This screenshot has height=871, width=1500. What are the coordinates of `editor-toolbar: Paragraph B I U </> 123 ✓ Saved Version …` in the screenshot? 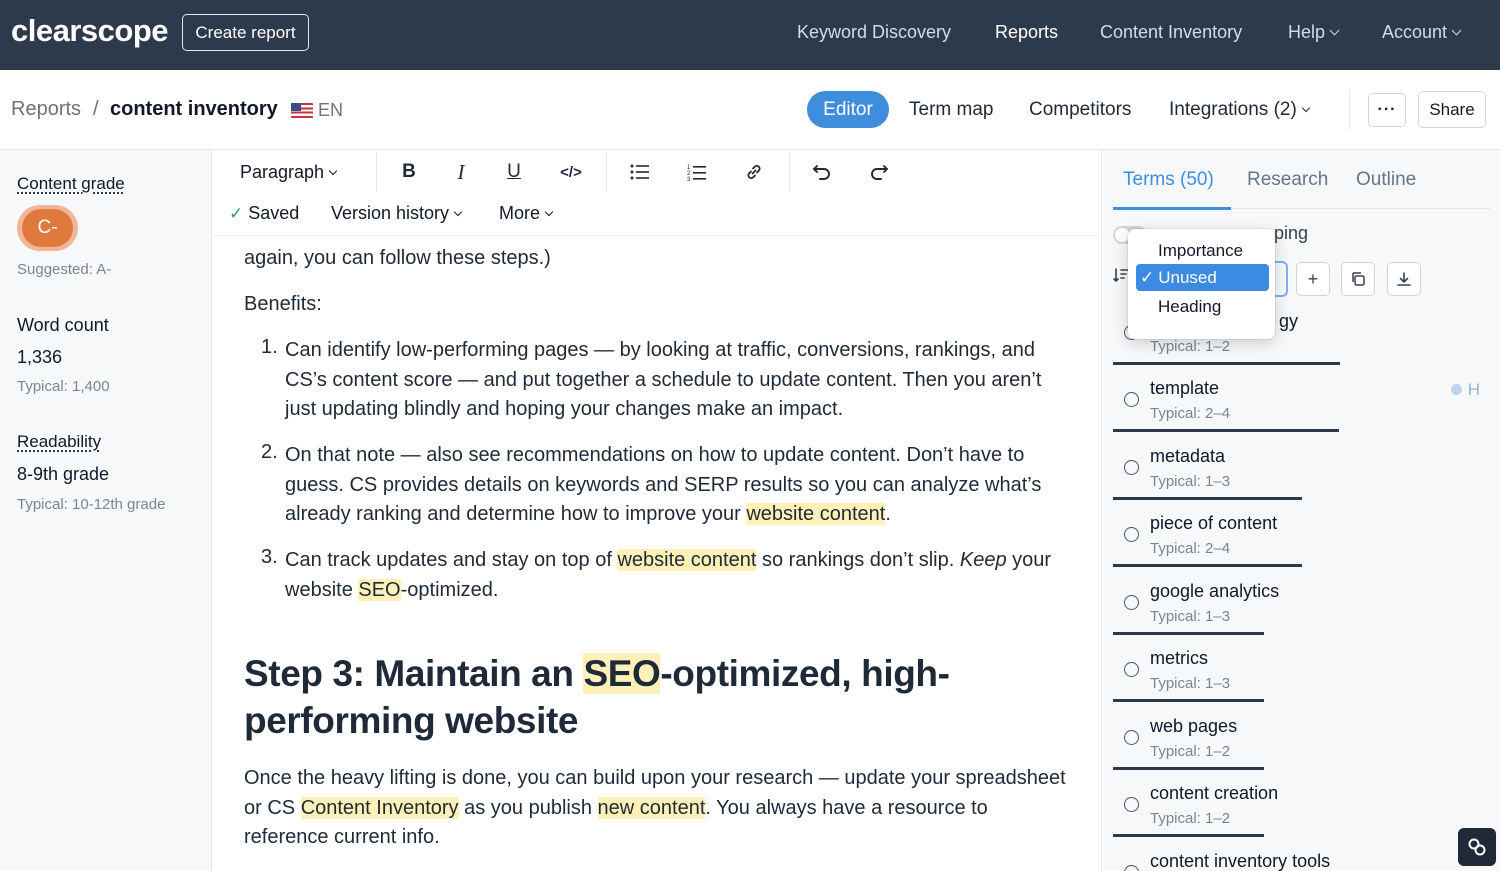 It's located at (657, 193).